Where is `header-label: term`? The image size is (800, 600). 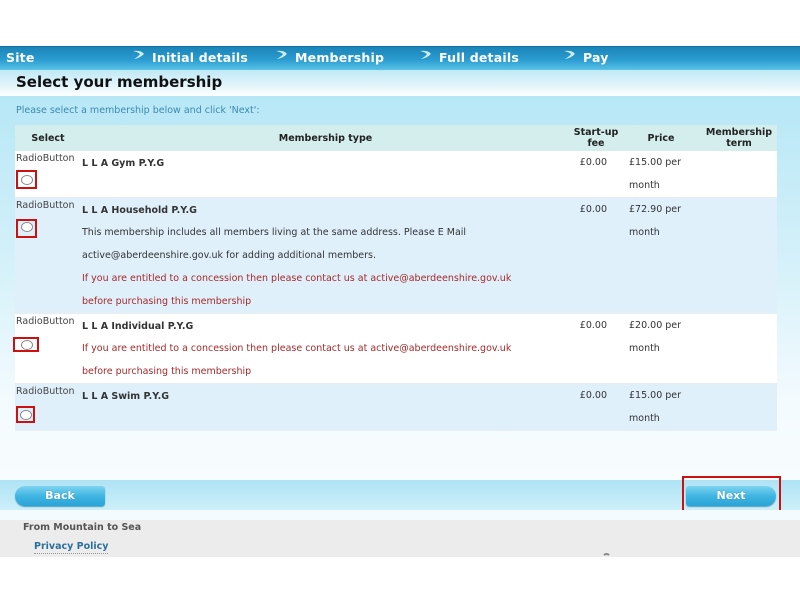 header-label: term is located at coordinates (739, 143).